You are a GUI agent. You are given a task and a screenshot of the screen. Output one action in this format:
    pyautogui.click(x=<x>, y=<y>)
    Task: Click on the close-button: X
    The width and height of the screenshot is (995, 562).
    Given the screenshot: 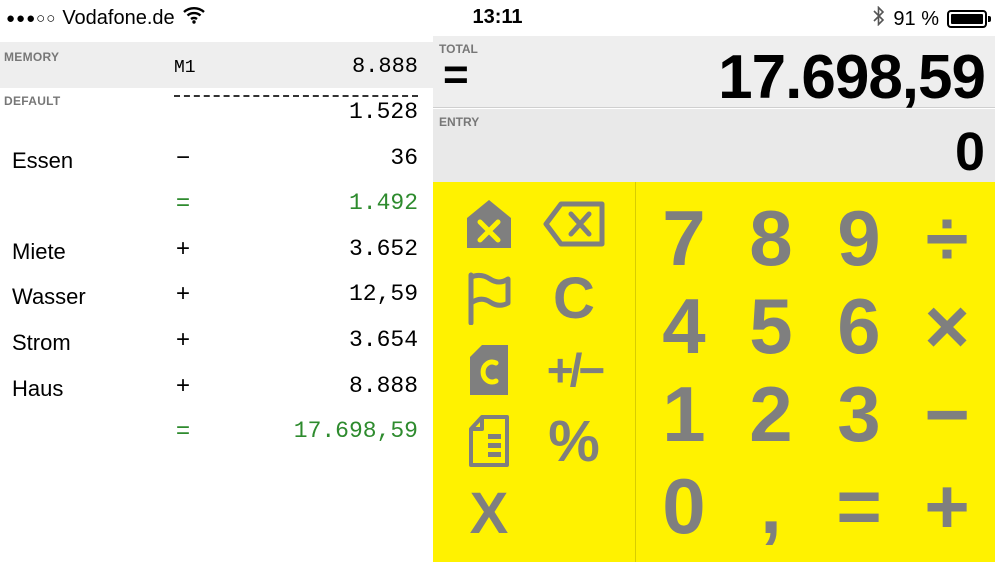 What is the action you would take?
    pyautogui.click(x=489, y=513)
    